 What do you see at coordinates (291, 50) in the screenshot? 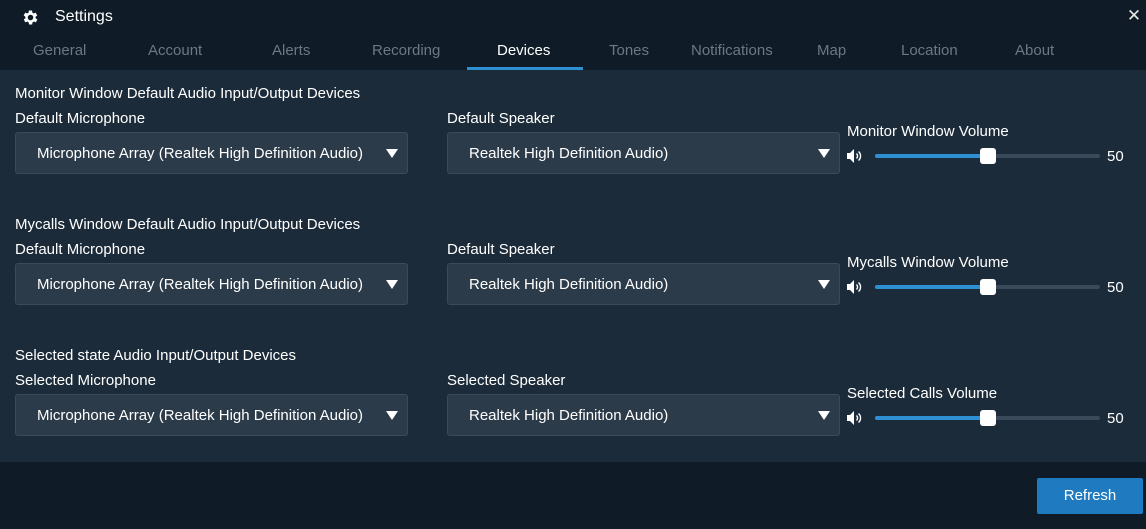
I see `tab-alerts: Alerts` at bounding box center [291, 50].